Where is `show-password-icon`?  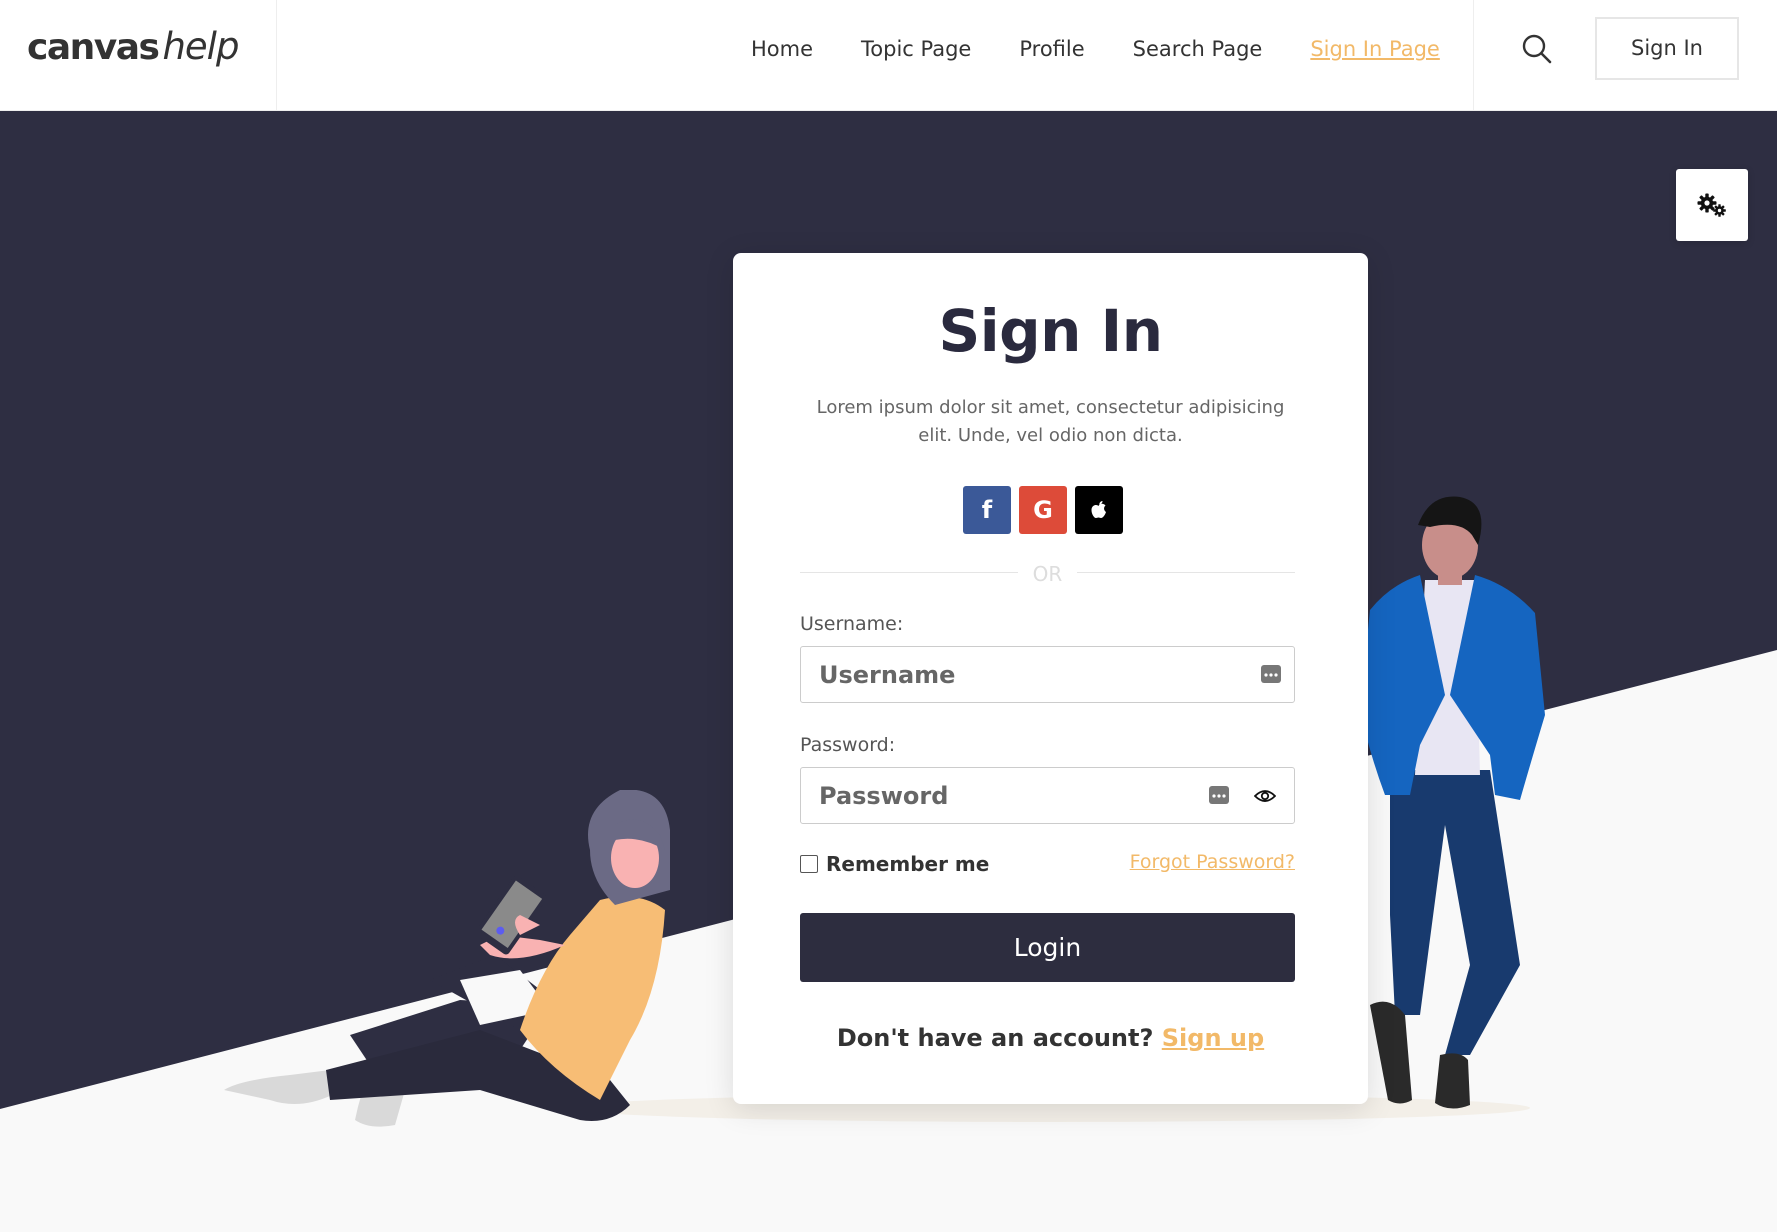
show-password-icon is located at coordinates (1265, 796).